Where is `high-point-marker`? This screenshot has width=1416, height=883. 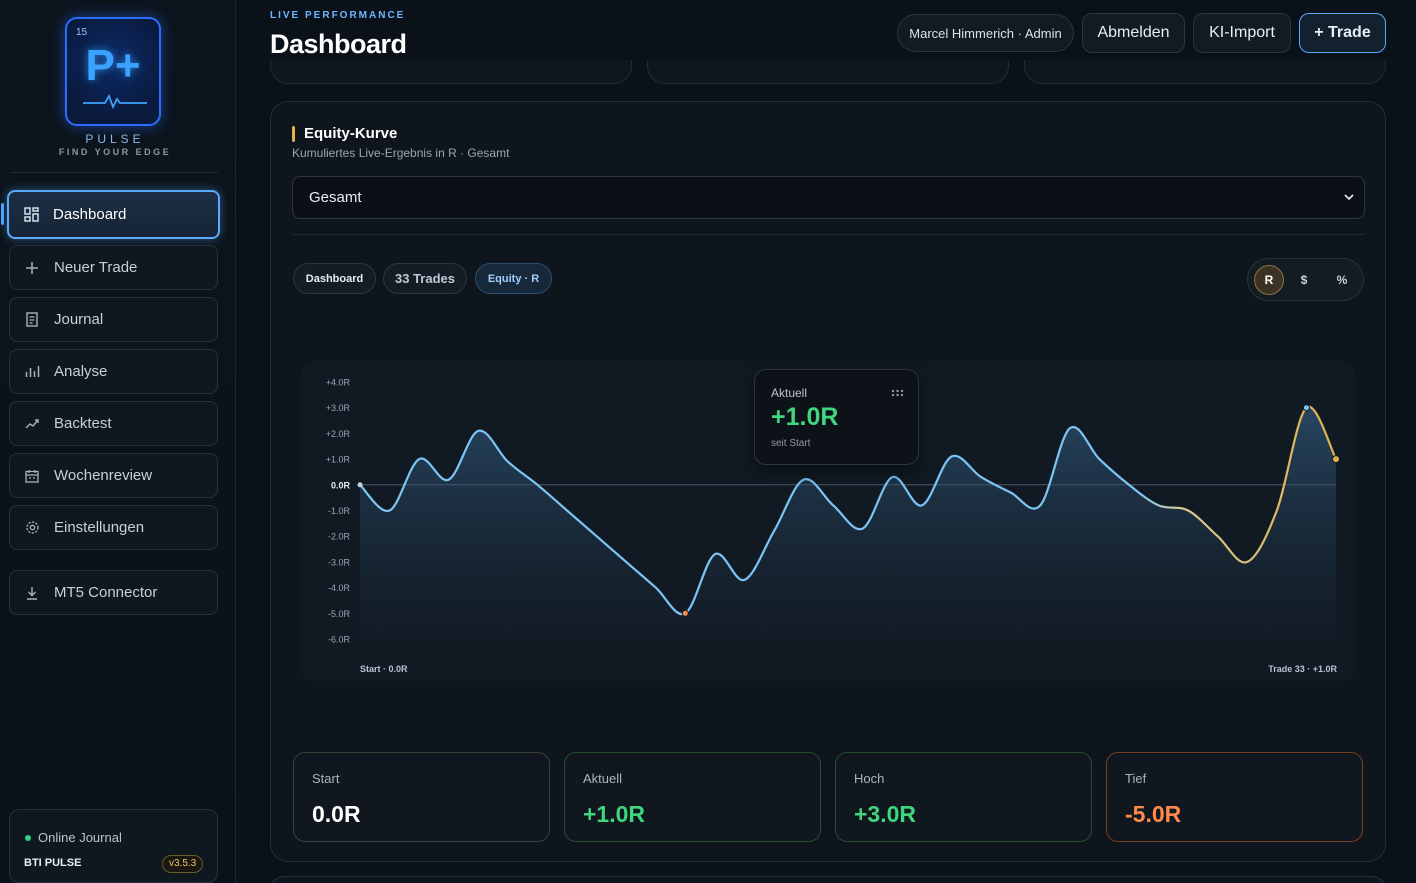 high-point-marker is located at coordinates (1306, 408).